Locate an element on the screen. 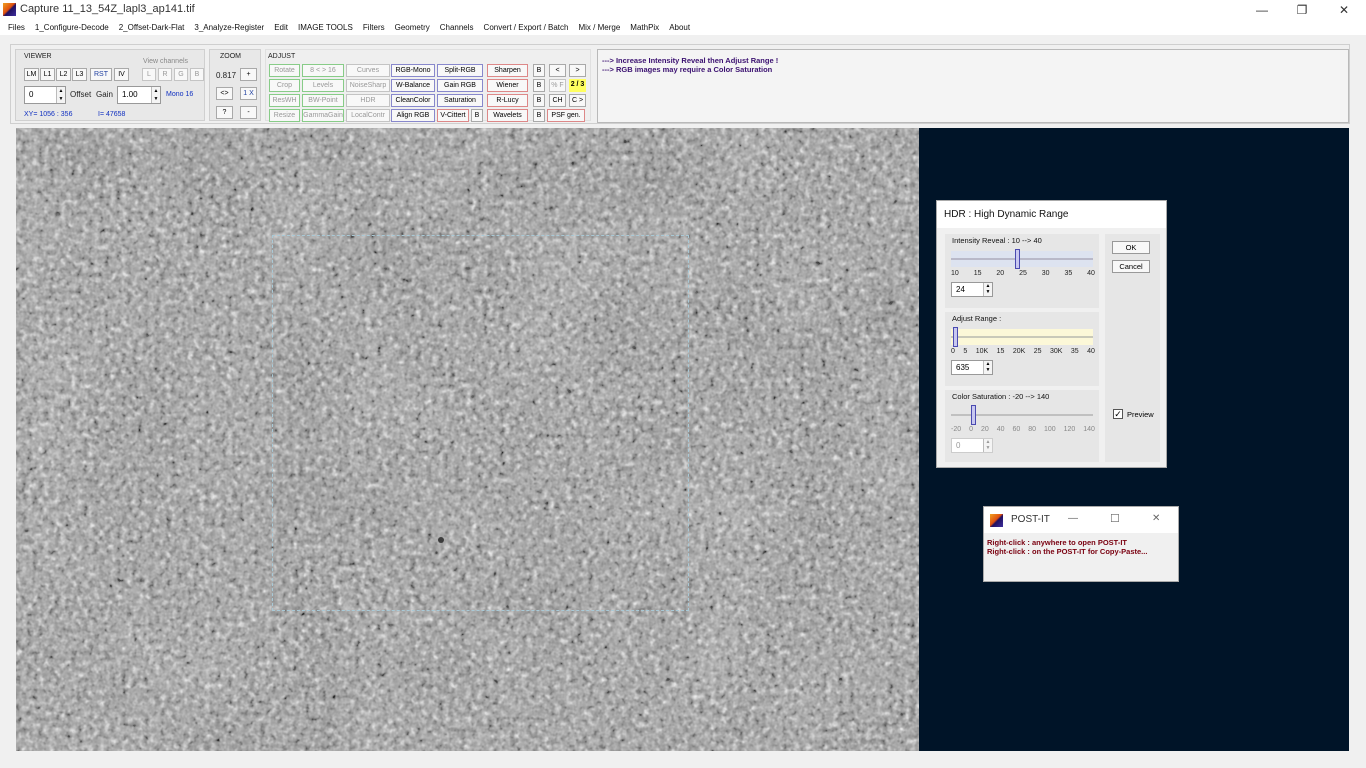 This screenshot has width=1366, height=768. intensity-reveal-input: 24 ▲ ▼ is located at coordinates (972, 289).